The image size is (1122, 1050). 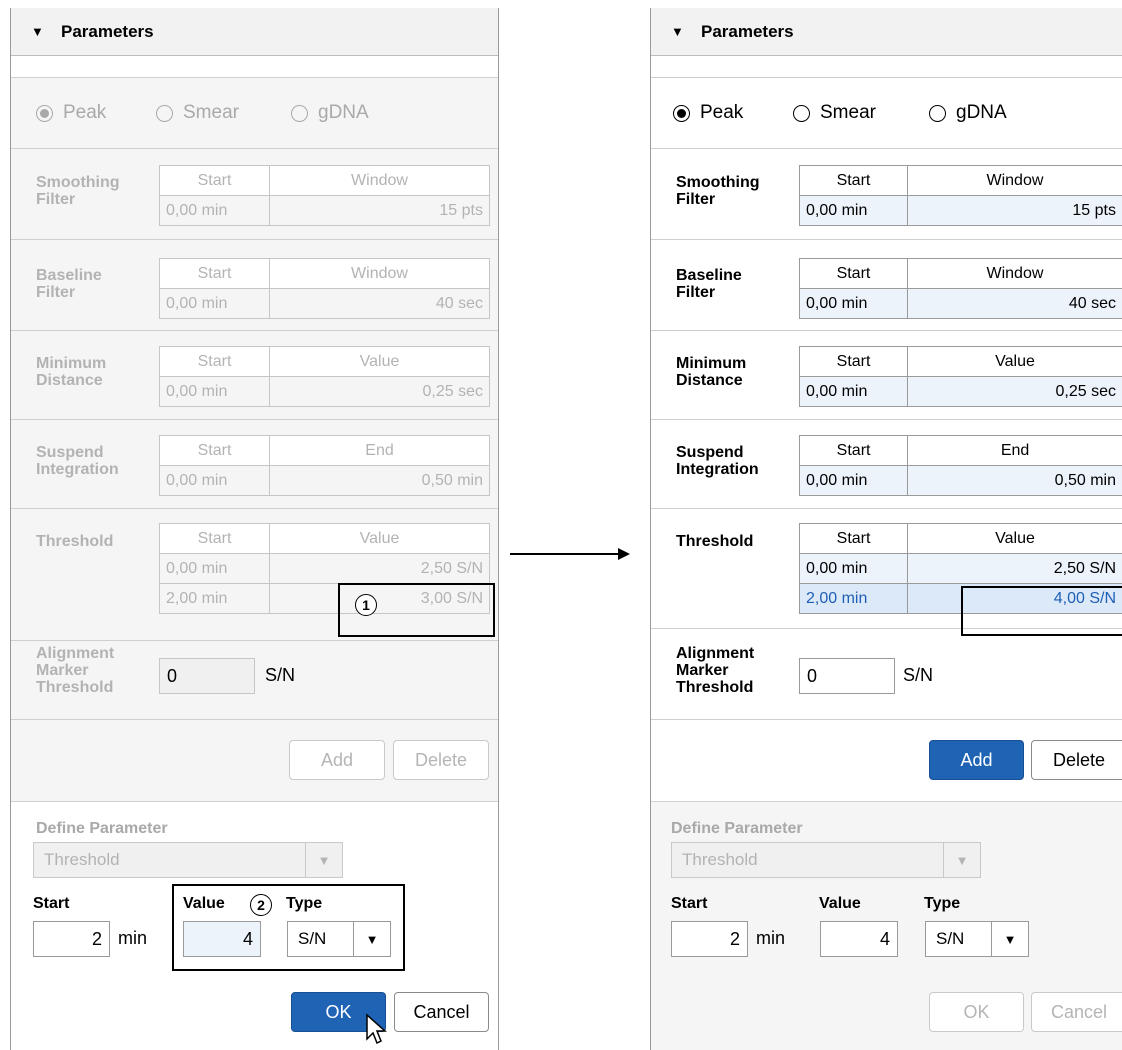 I want to click on alignment-threshold-label: Alignment Marker Threshold, so click(x=715, y=670).